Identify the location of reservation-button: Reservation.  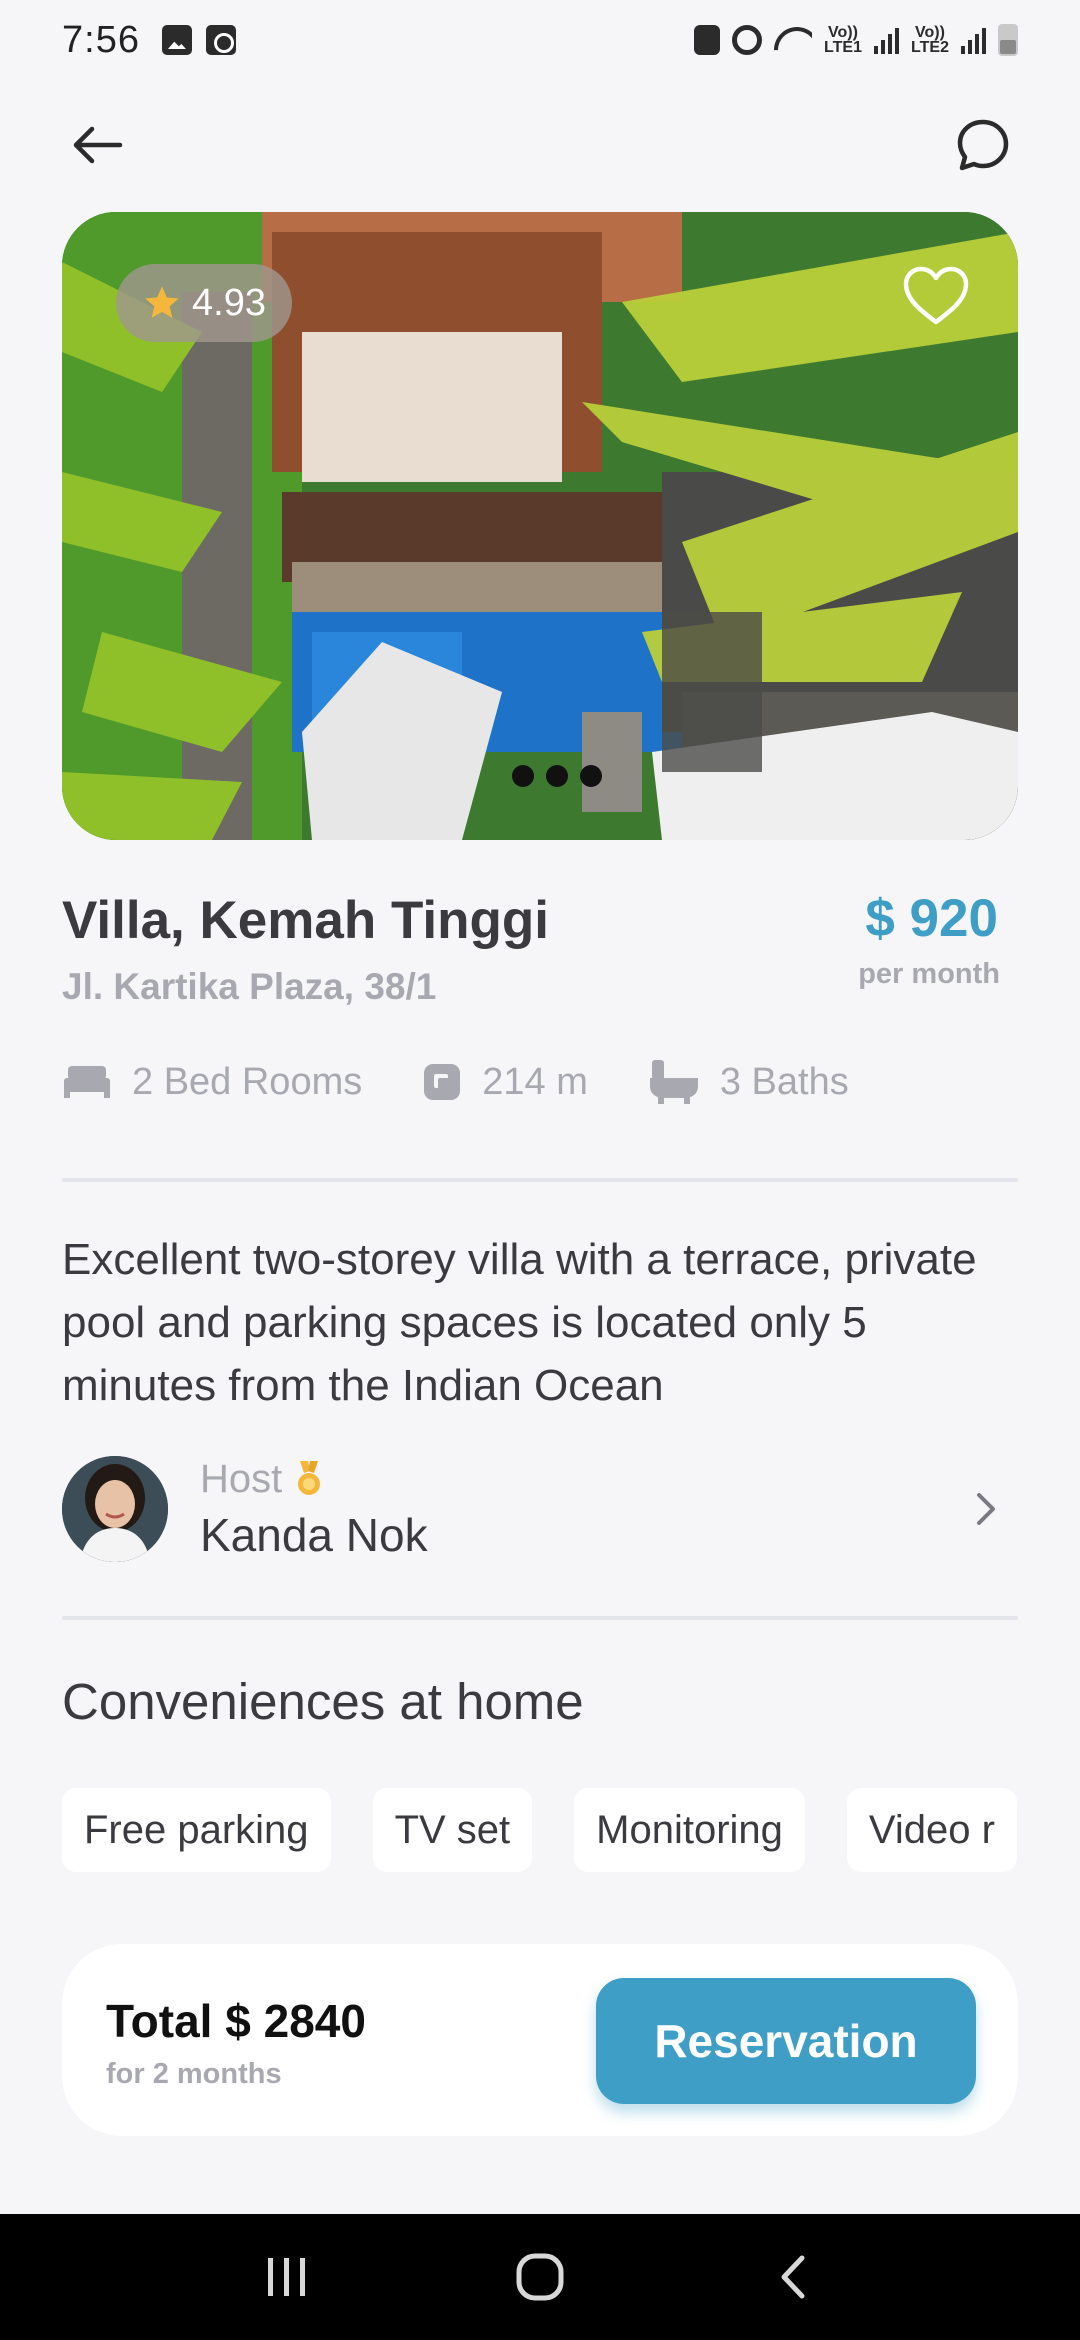
(786, 2041).